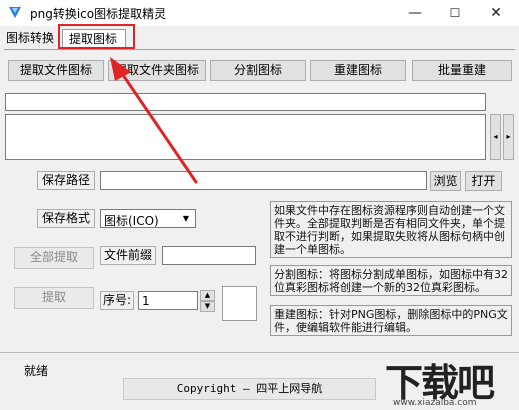  I want to click on save-path-input, so click(263, 180).